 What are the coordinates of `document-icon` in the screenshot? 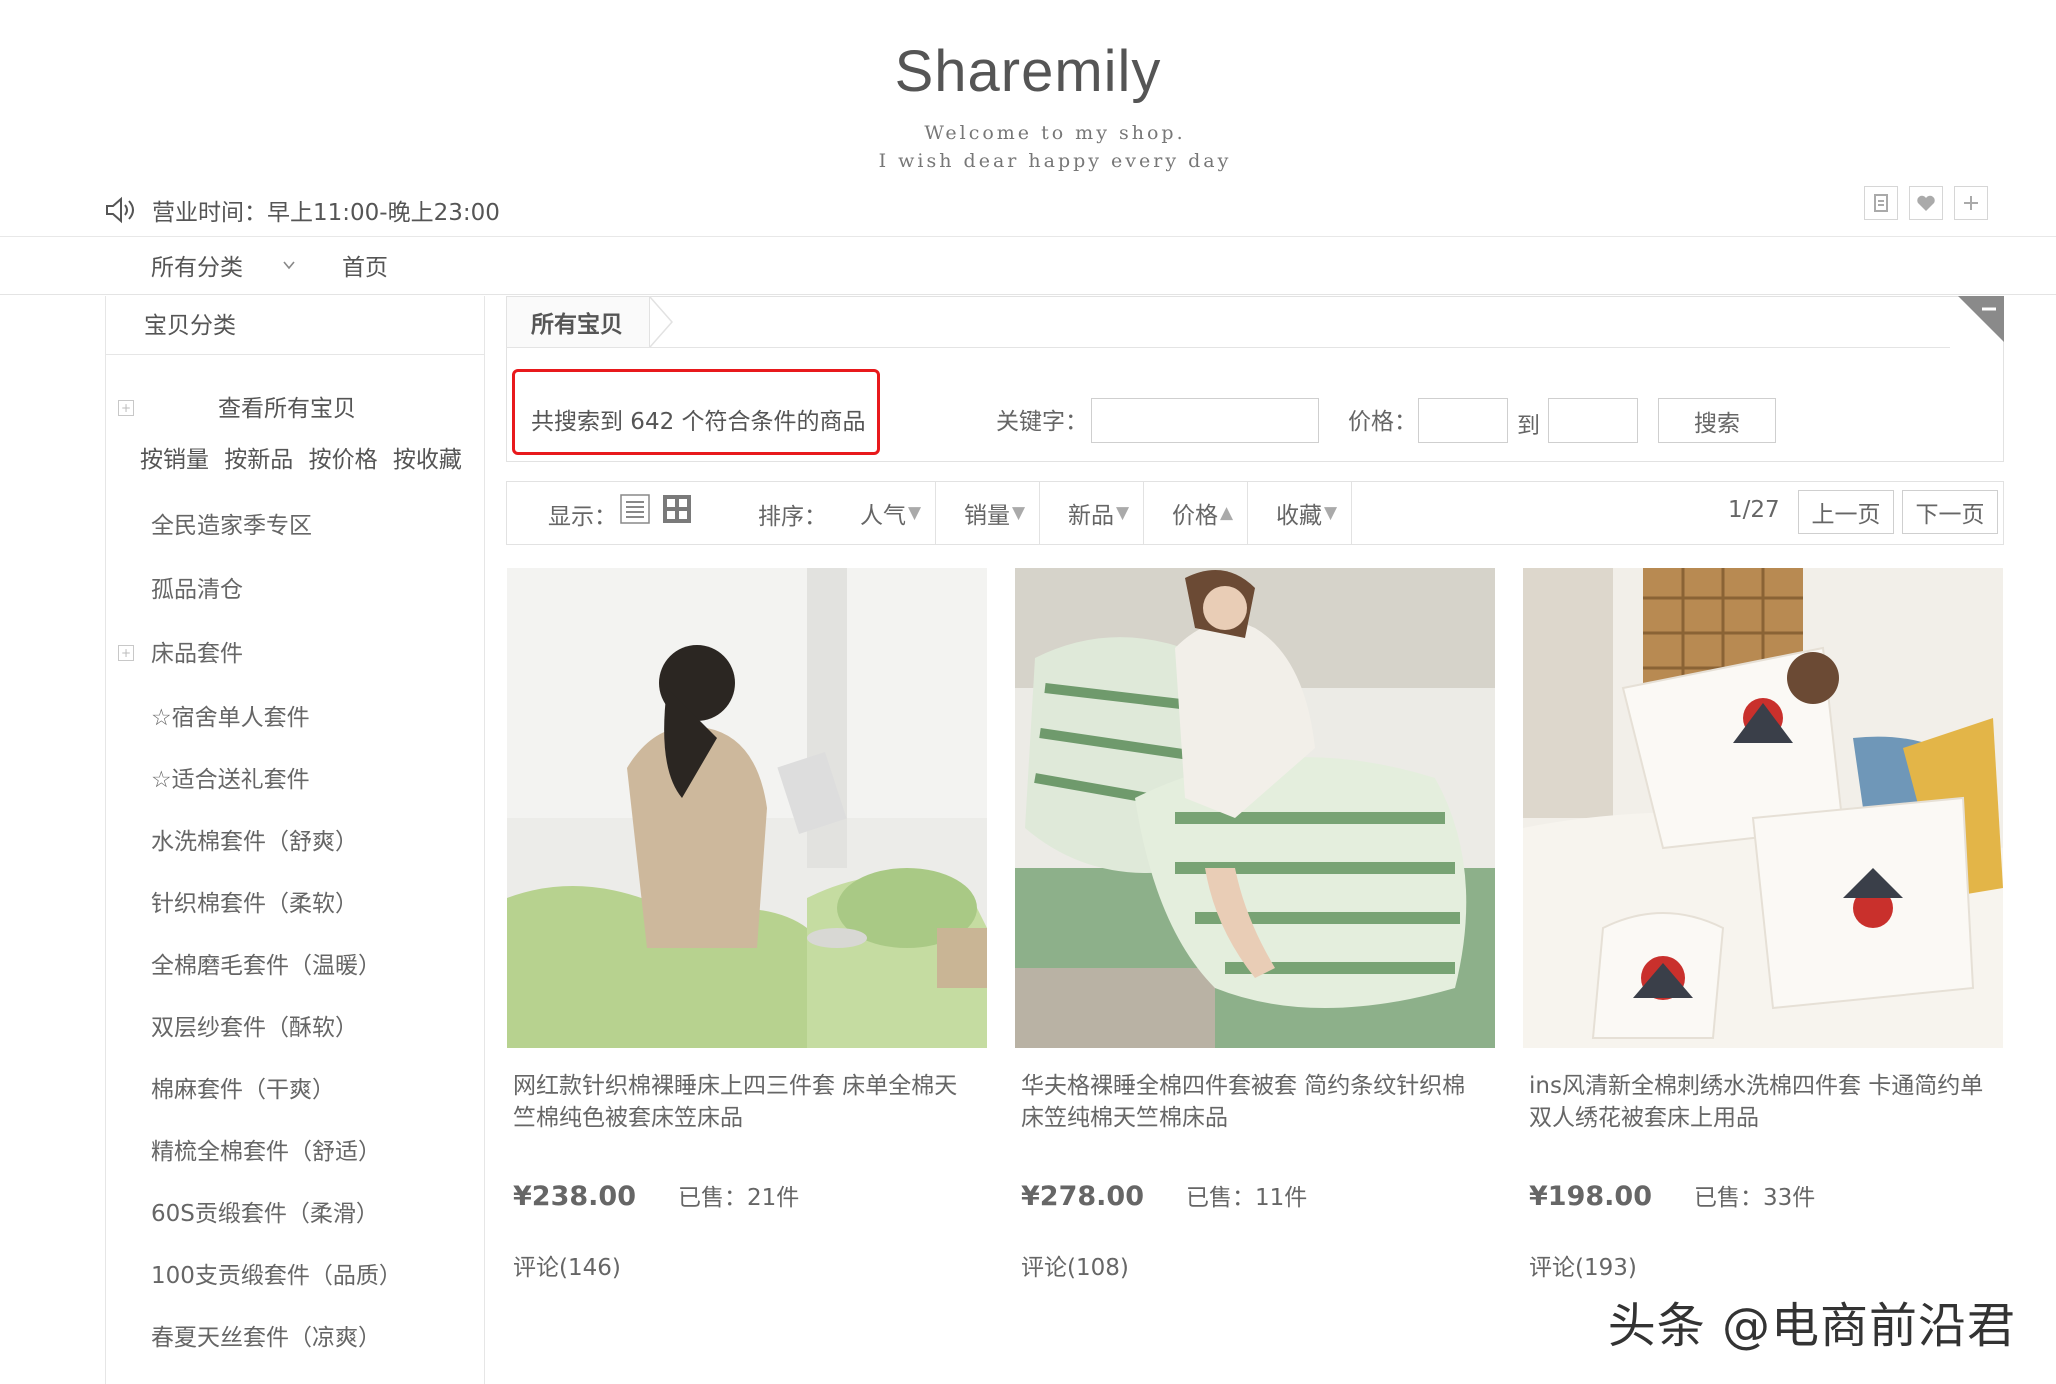 It's located at (1881, 203).